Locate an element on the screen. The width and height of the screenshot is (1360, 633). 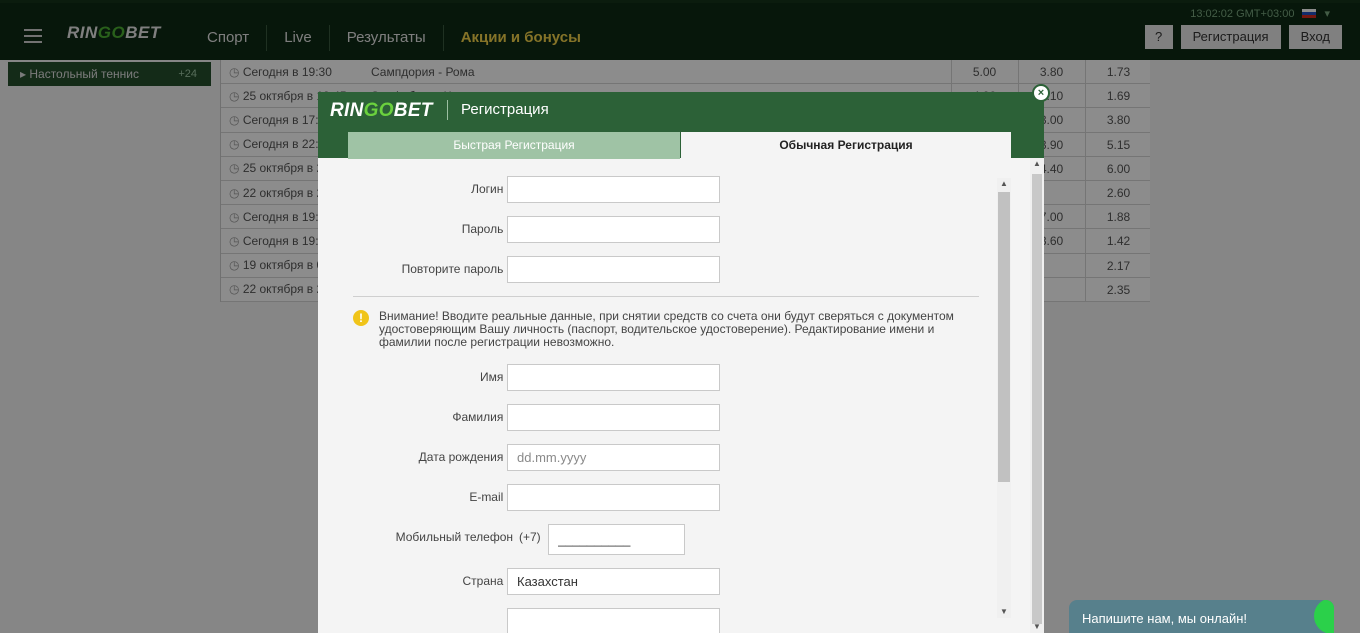
chat-label: Напишите нам, мы онлайн! is located at coordinates (1165, 618).